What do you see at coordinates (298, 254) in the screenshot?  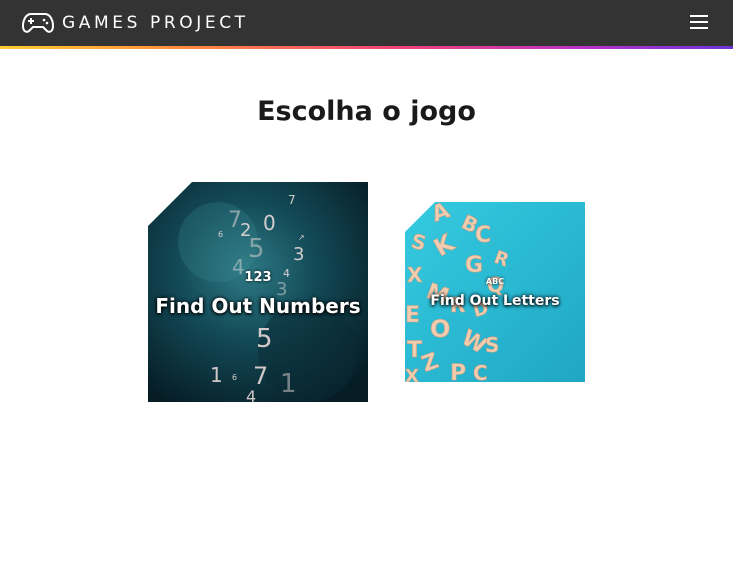 I see `svg-text: 3` at bounding box center [298, 254].